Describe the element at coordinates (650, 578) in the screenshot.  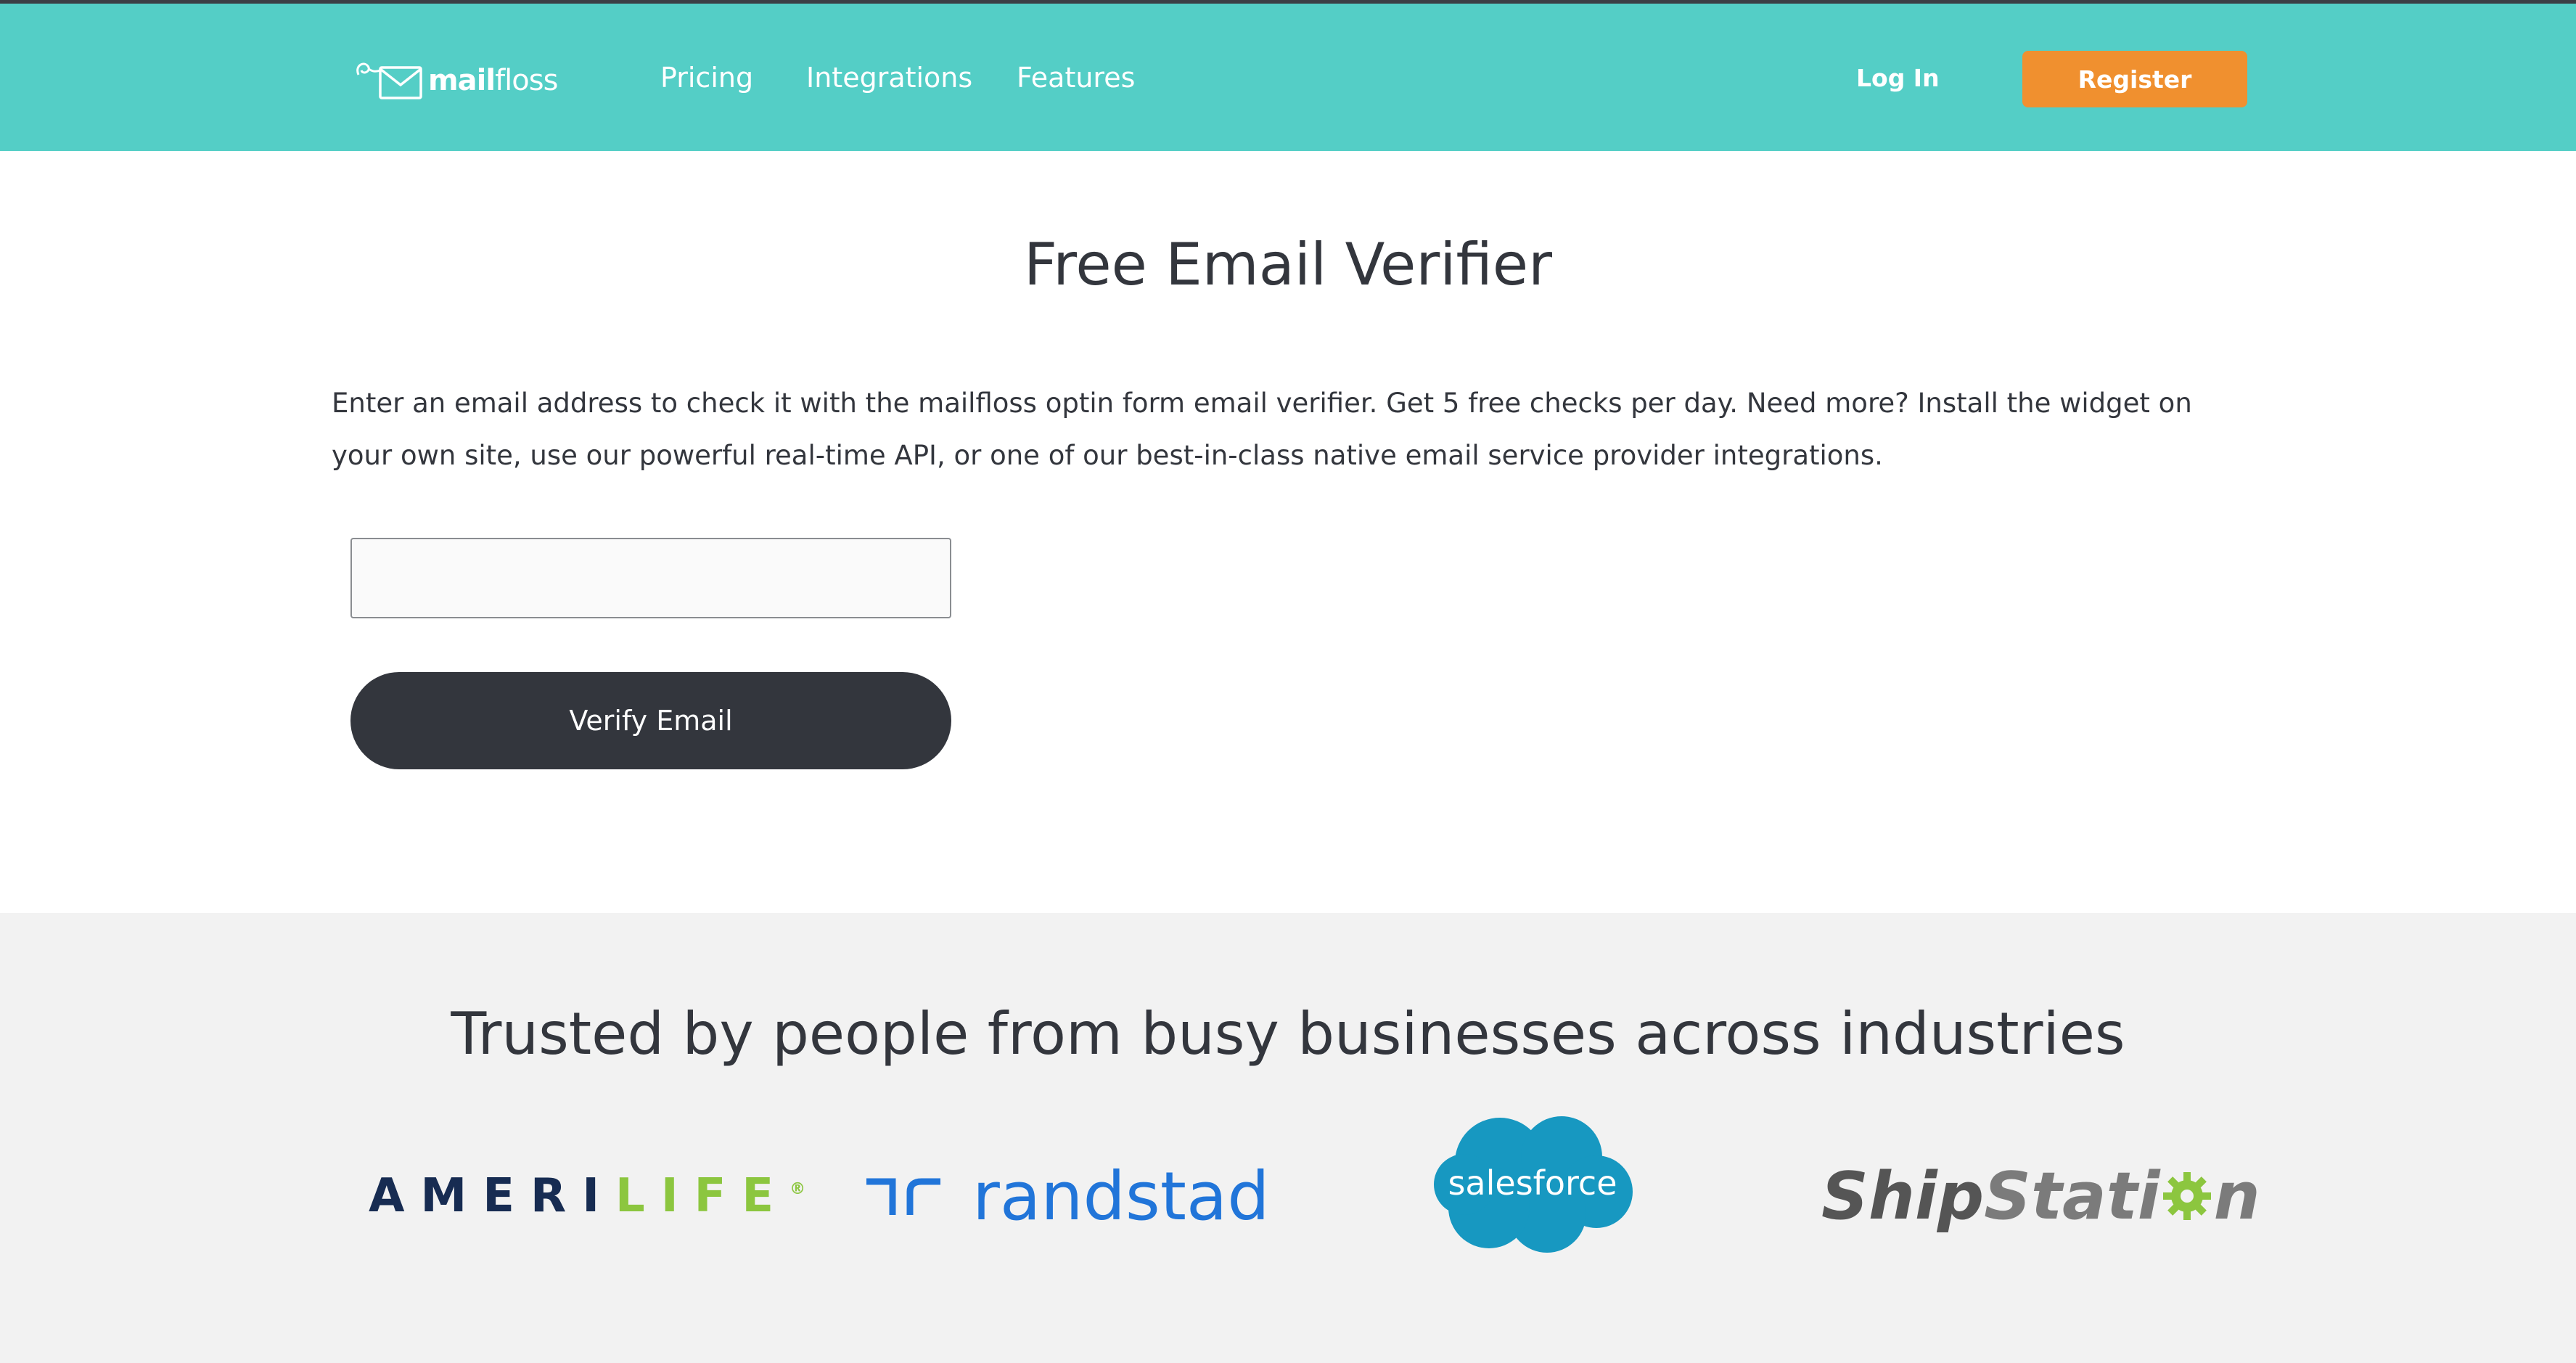
I see `email-input` at that location.